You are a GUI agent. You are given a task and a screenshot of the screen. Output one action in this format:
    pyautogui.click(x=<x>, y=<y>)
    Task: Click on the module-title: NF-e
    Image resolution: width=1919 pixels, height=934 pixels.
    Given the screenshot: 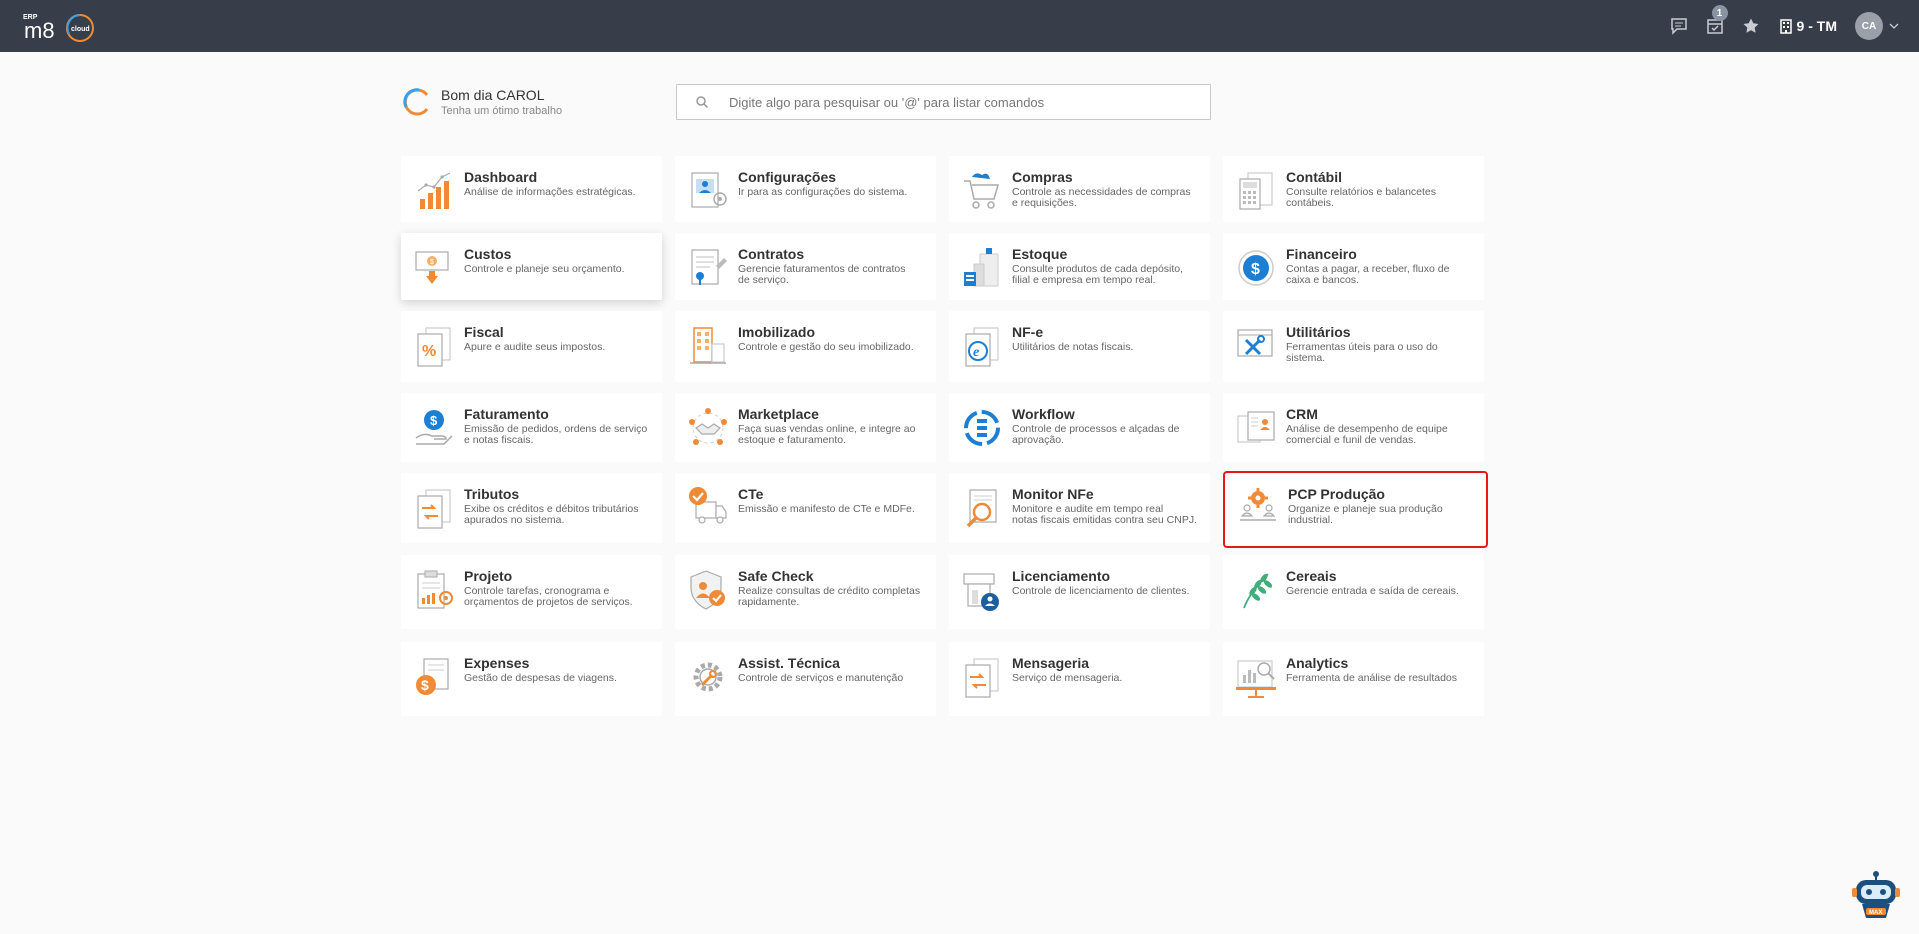 What is the action you would take?
    pyautogui.click(x=1028, y=332)
    